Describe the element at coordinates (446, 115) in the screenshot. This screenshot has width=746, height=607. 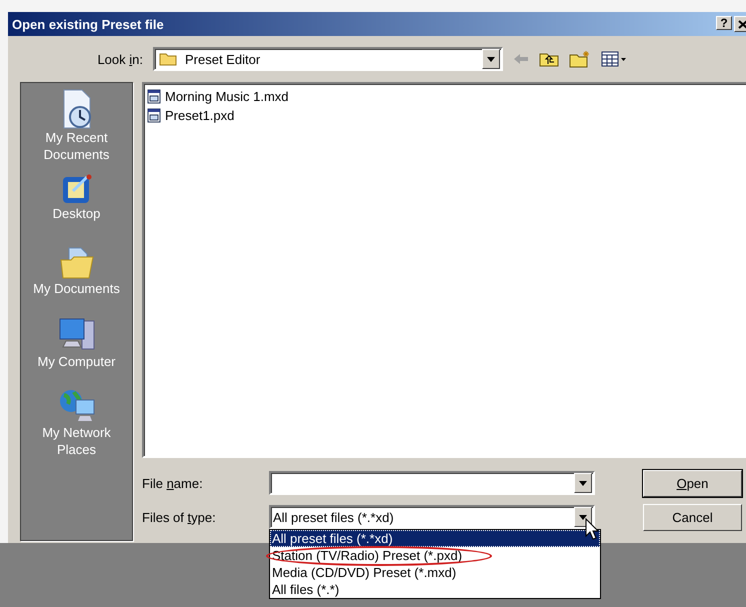
I see `file-item: Preset1.pxd` at that location.